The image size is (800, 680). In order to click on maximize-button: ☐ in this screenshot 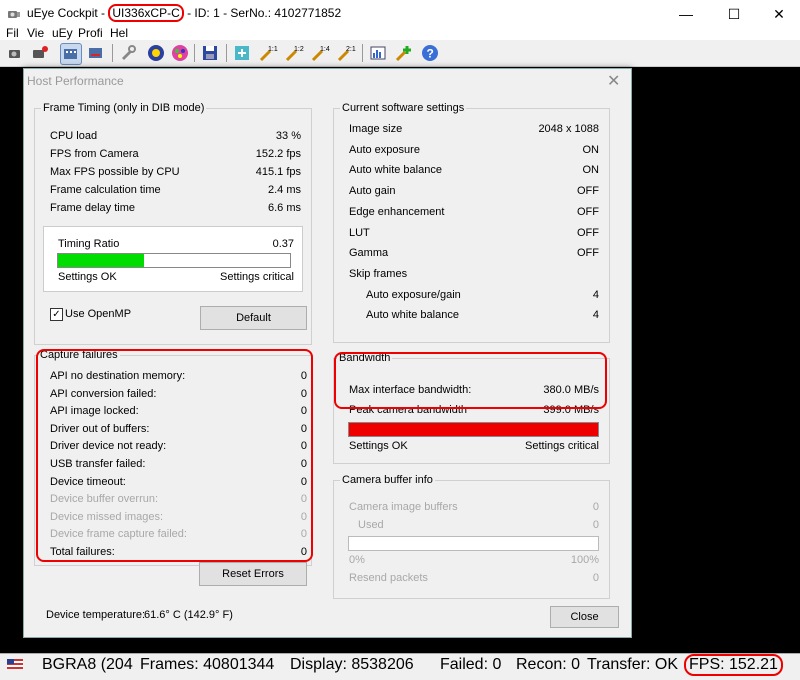, I will do `click(734, 14)`.